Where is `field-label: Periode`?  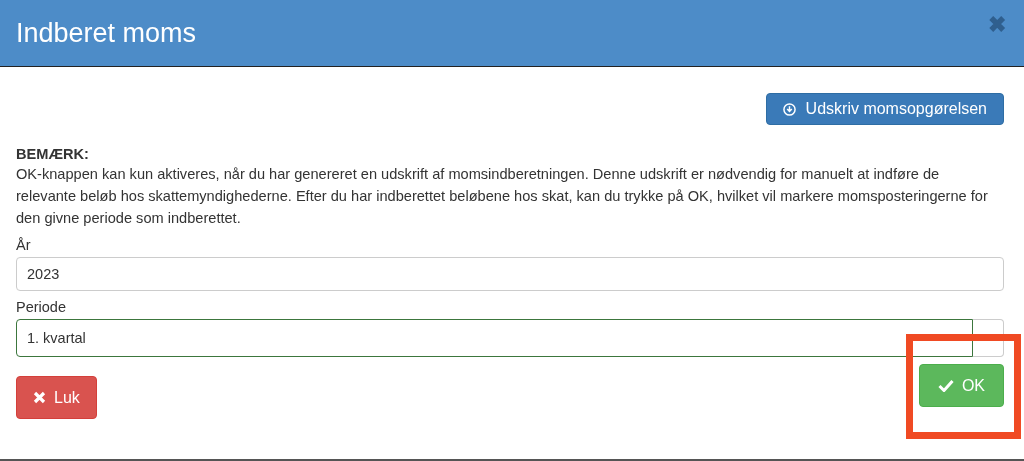
field-label: Periode is located at coordinates (41, 307).